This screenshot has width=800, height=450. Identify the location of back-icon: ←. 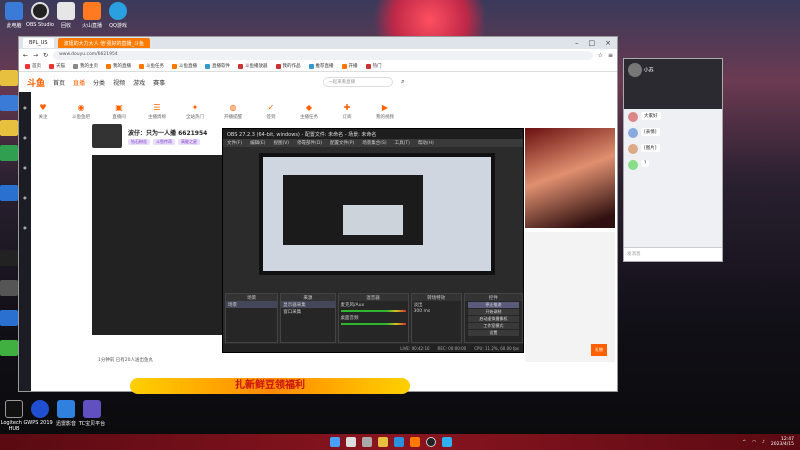
(25, 55).